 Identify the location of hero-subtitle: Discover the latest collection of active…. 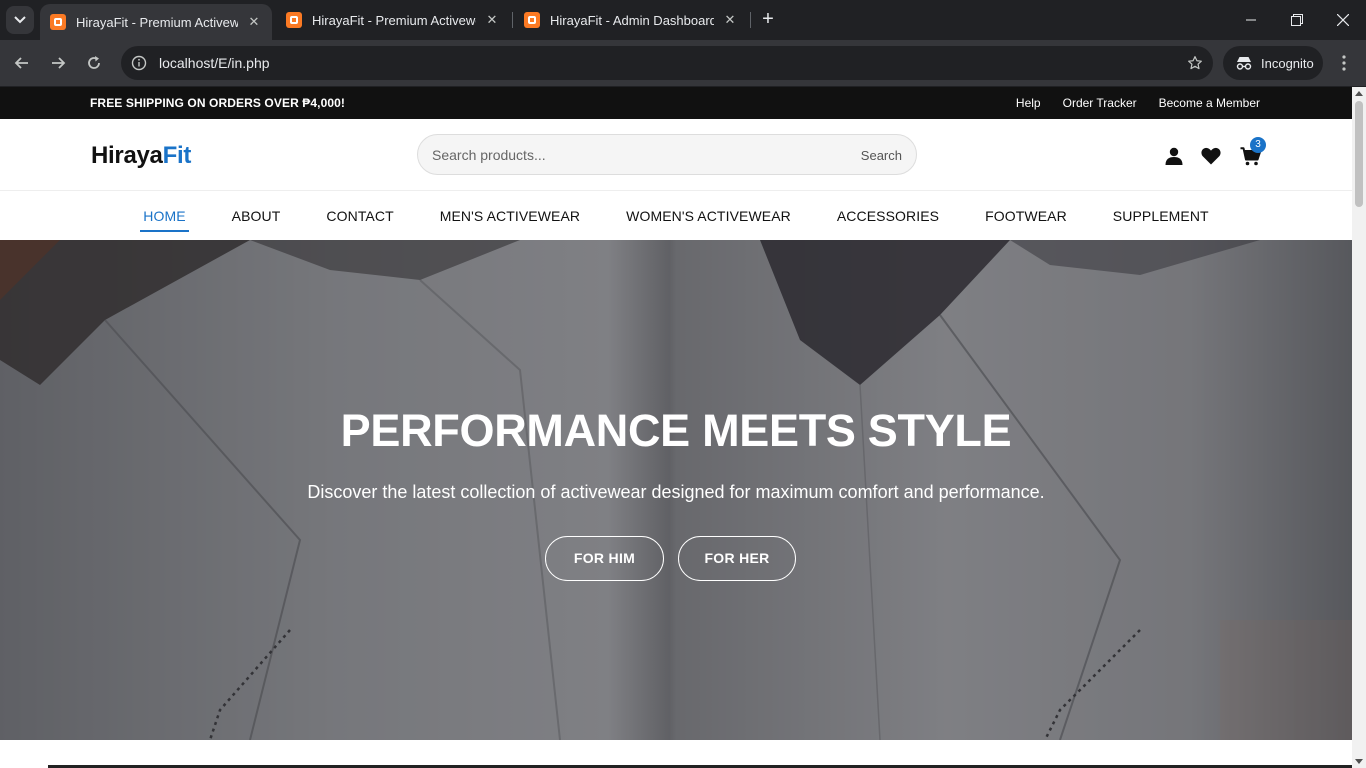
(676, 492).